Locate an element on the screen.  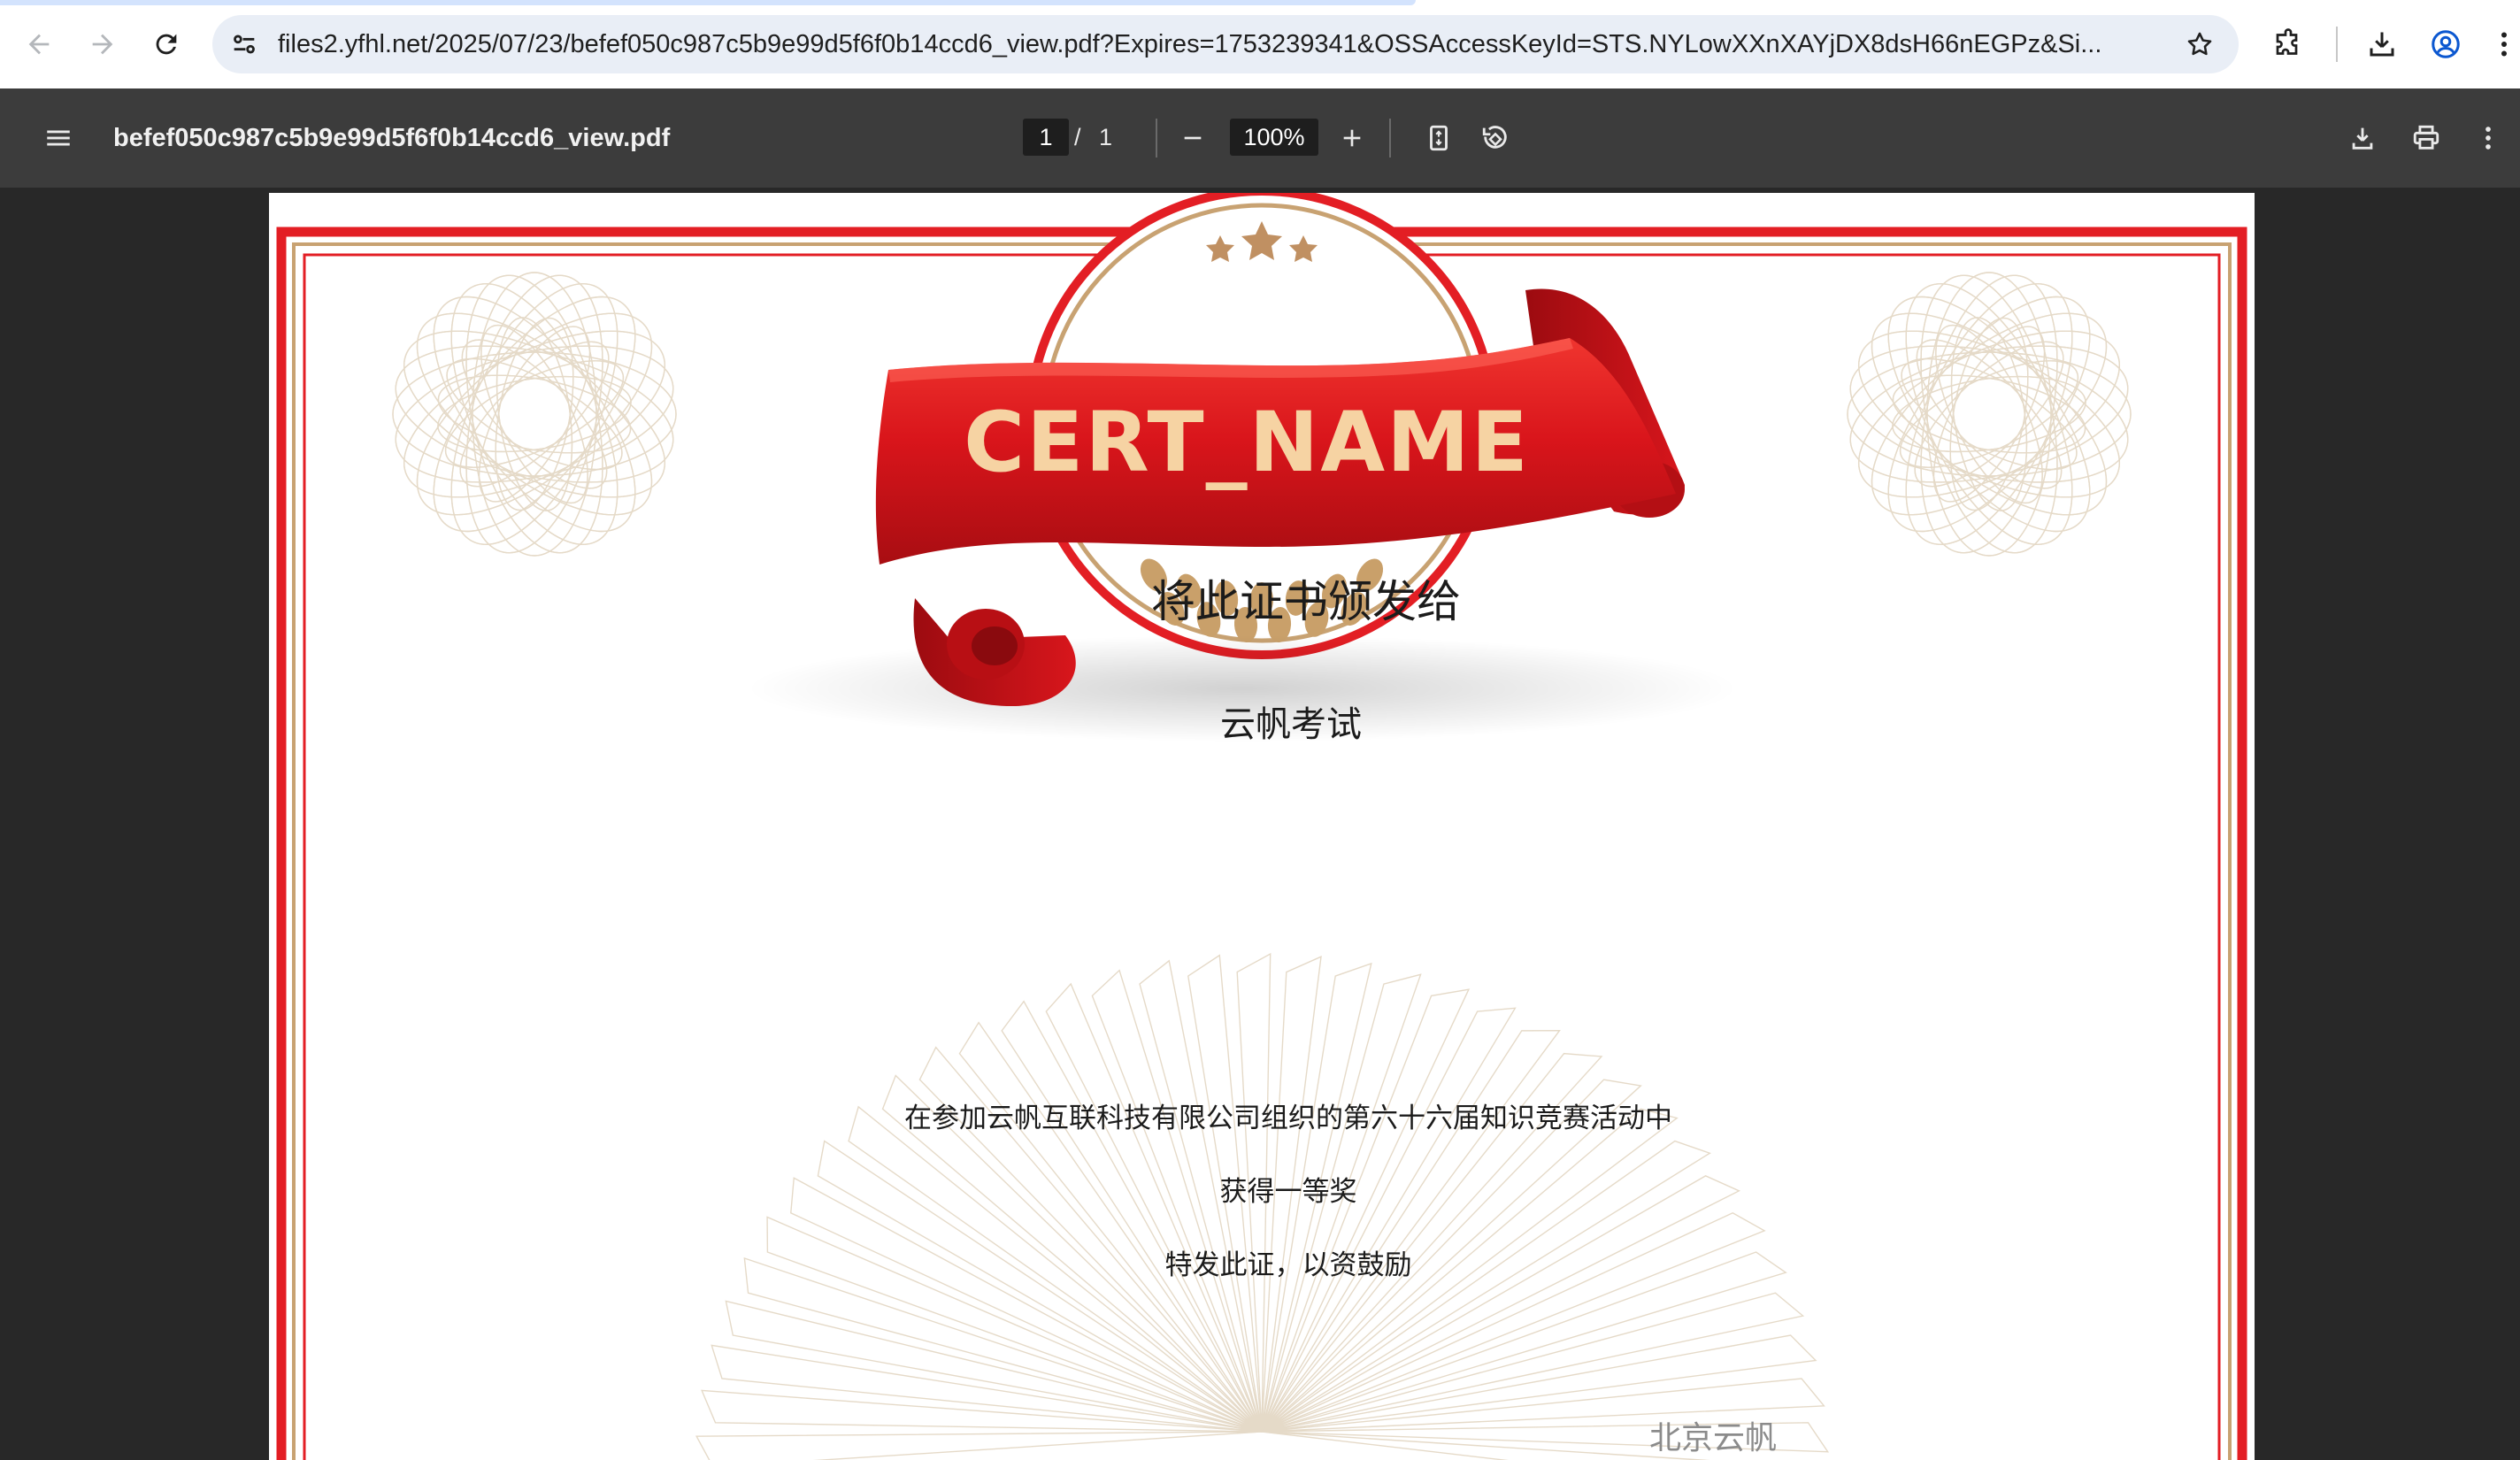
ribbon-left-curl-hole is located at coordinates (995, 646).